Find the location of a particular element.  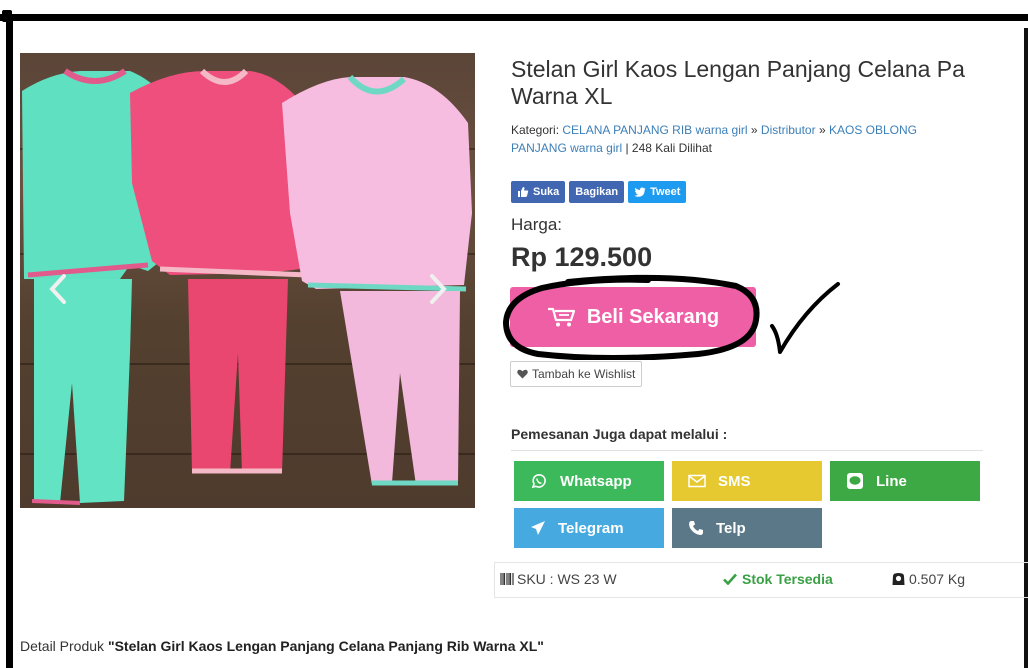

weight-value: 0.507 Kg is located at coordinates (937, 579).